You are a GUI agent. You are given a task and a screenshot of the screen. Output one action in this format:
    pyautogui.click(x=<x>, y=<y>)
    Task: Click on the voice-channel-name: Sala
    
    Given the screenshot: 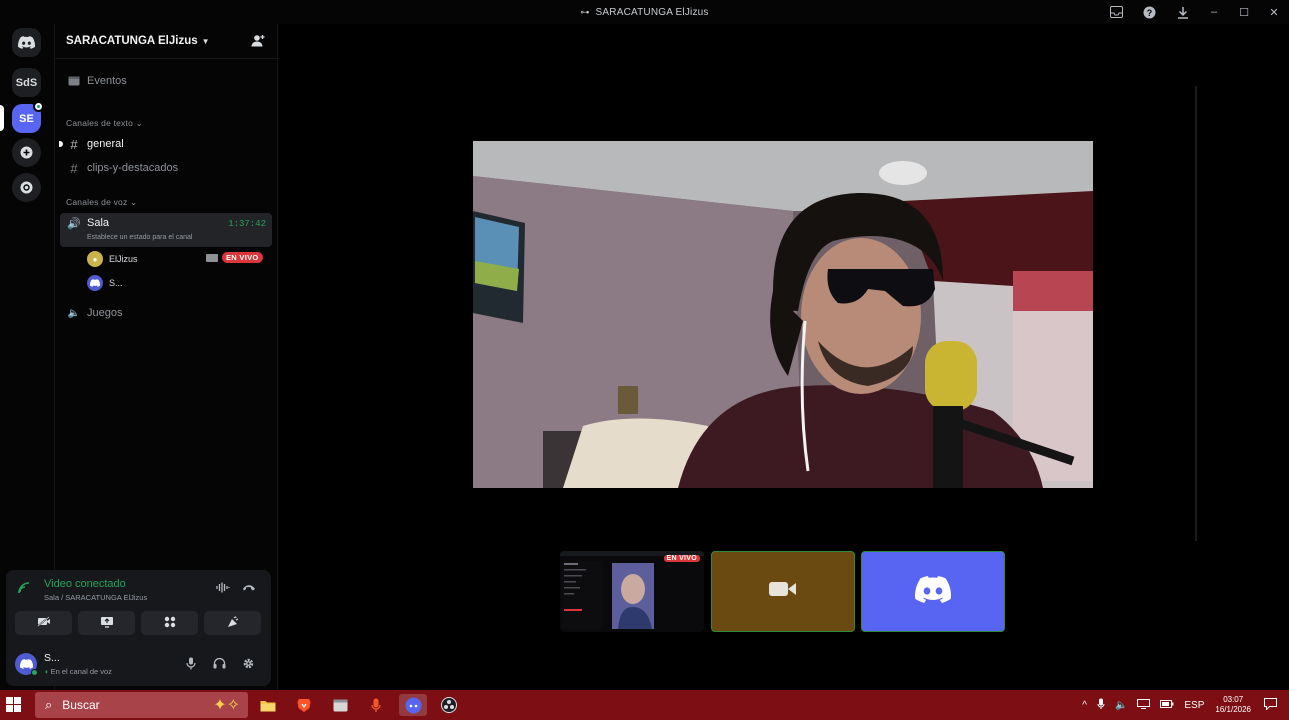 What is the action you would take?
    pyautogui.click(x=98, y=223)
    